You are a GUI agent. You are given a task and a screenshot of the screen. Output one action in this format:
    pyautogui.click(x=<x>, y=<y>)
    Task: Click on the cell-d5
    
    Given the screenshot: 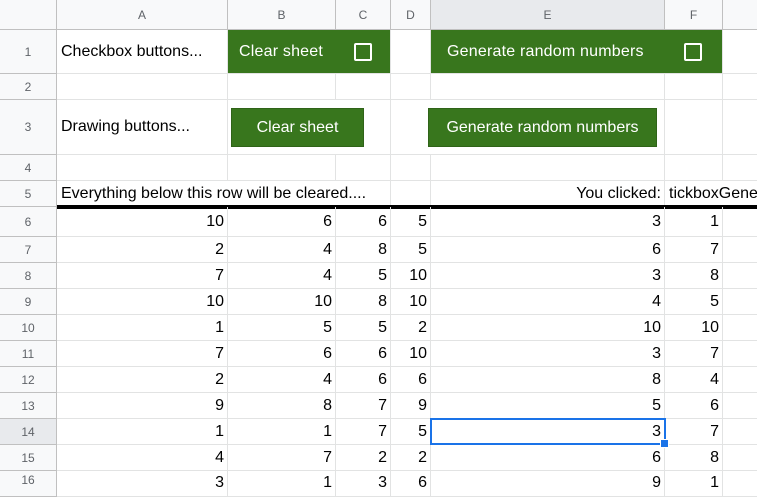 What is the action you would take?
    pyautogui.click(x=411, y=194)
    